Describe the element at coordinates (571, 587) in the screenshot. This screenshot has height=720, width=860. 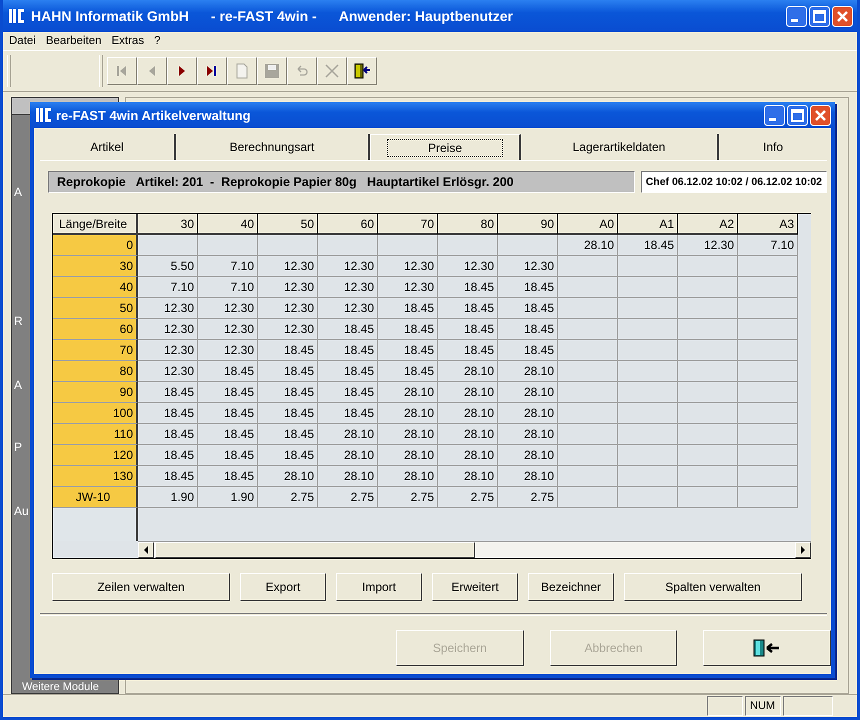
I see `action-button: Bezeichner` at that location.